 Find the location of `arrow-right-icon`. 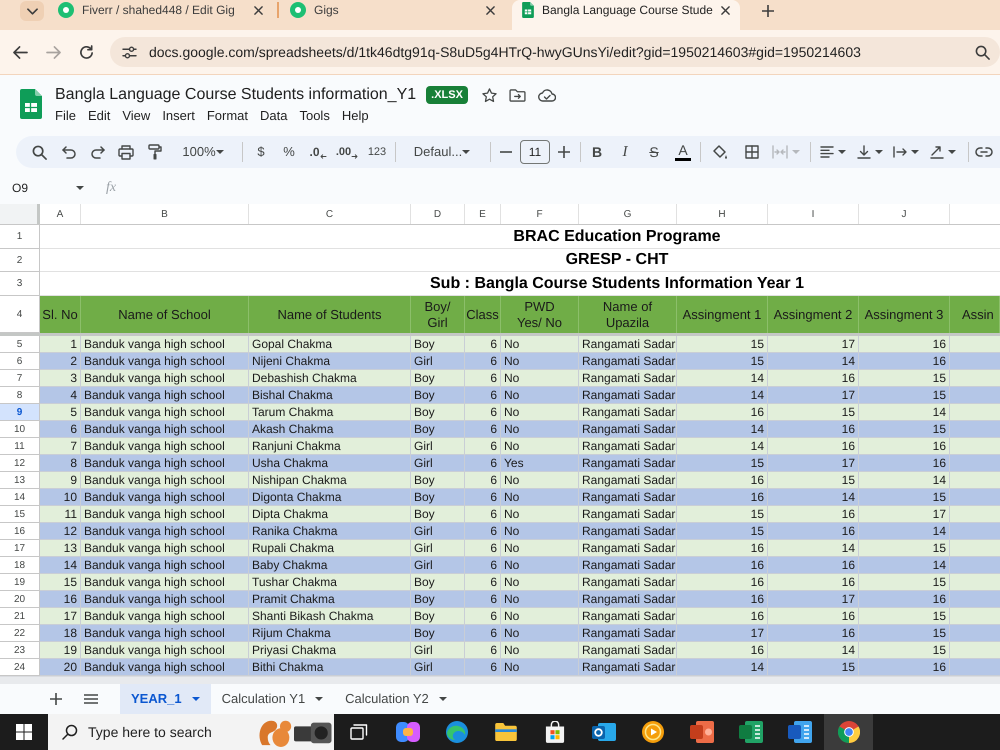

arrow-right-icon is located at coordinates (354, 156).